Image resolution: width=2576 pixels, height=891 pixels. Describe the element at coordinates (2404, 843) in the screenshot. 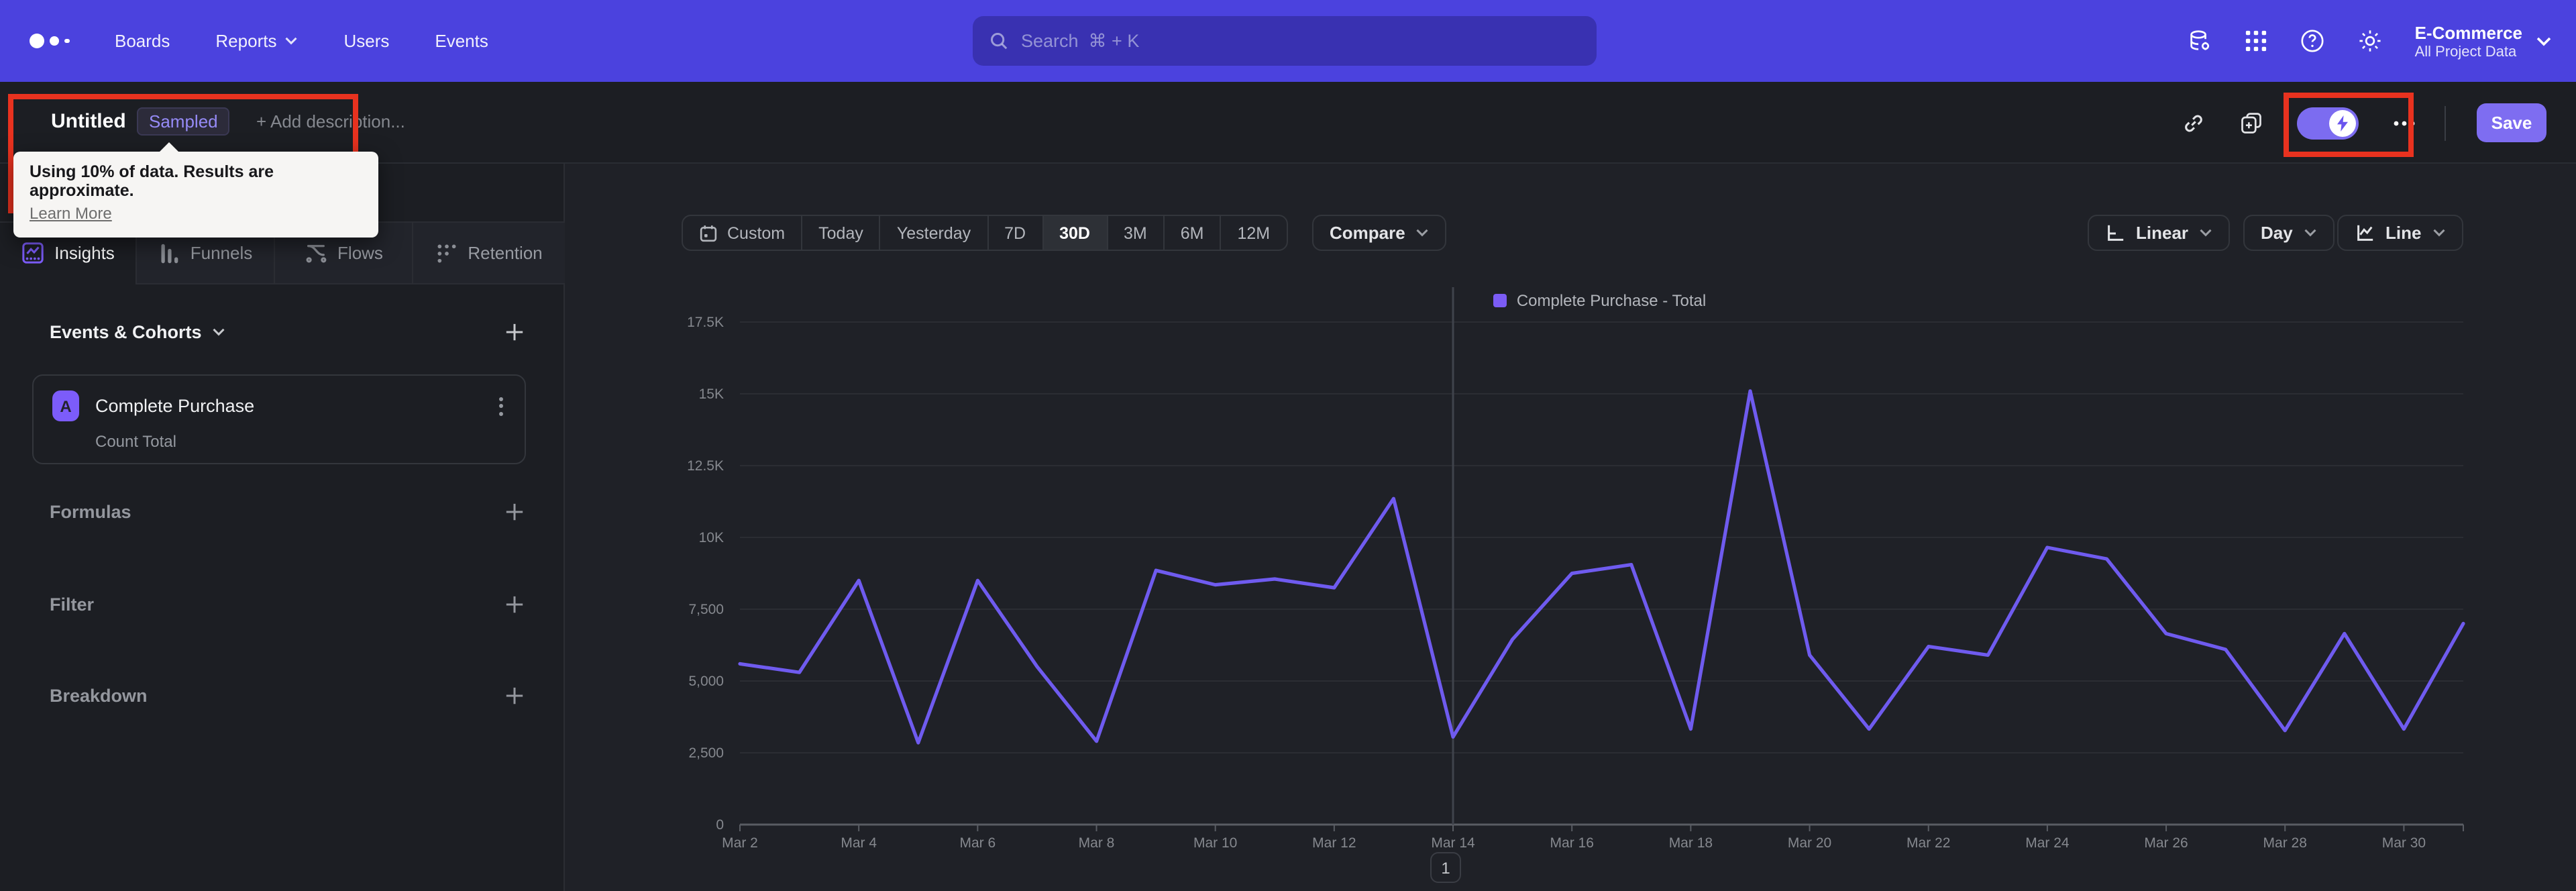

I see `x-axis-label: Mar 30` at that location.